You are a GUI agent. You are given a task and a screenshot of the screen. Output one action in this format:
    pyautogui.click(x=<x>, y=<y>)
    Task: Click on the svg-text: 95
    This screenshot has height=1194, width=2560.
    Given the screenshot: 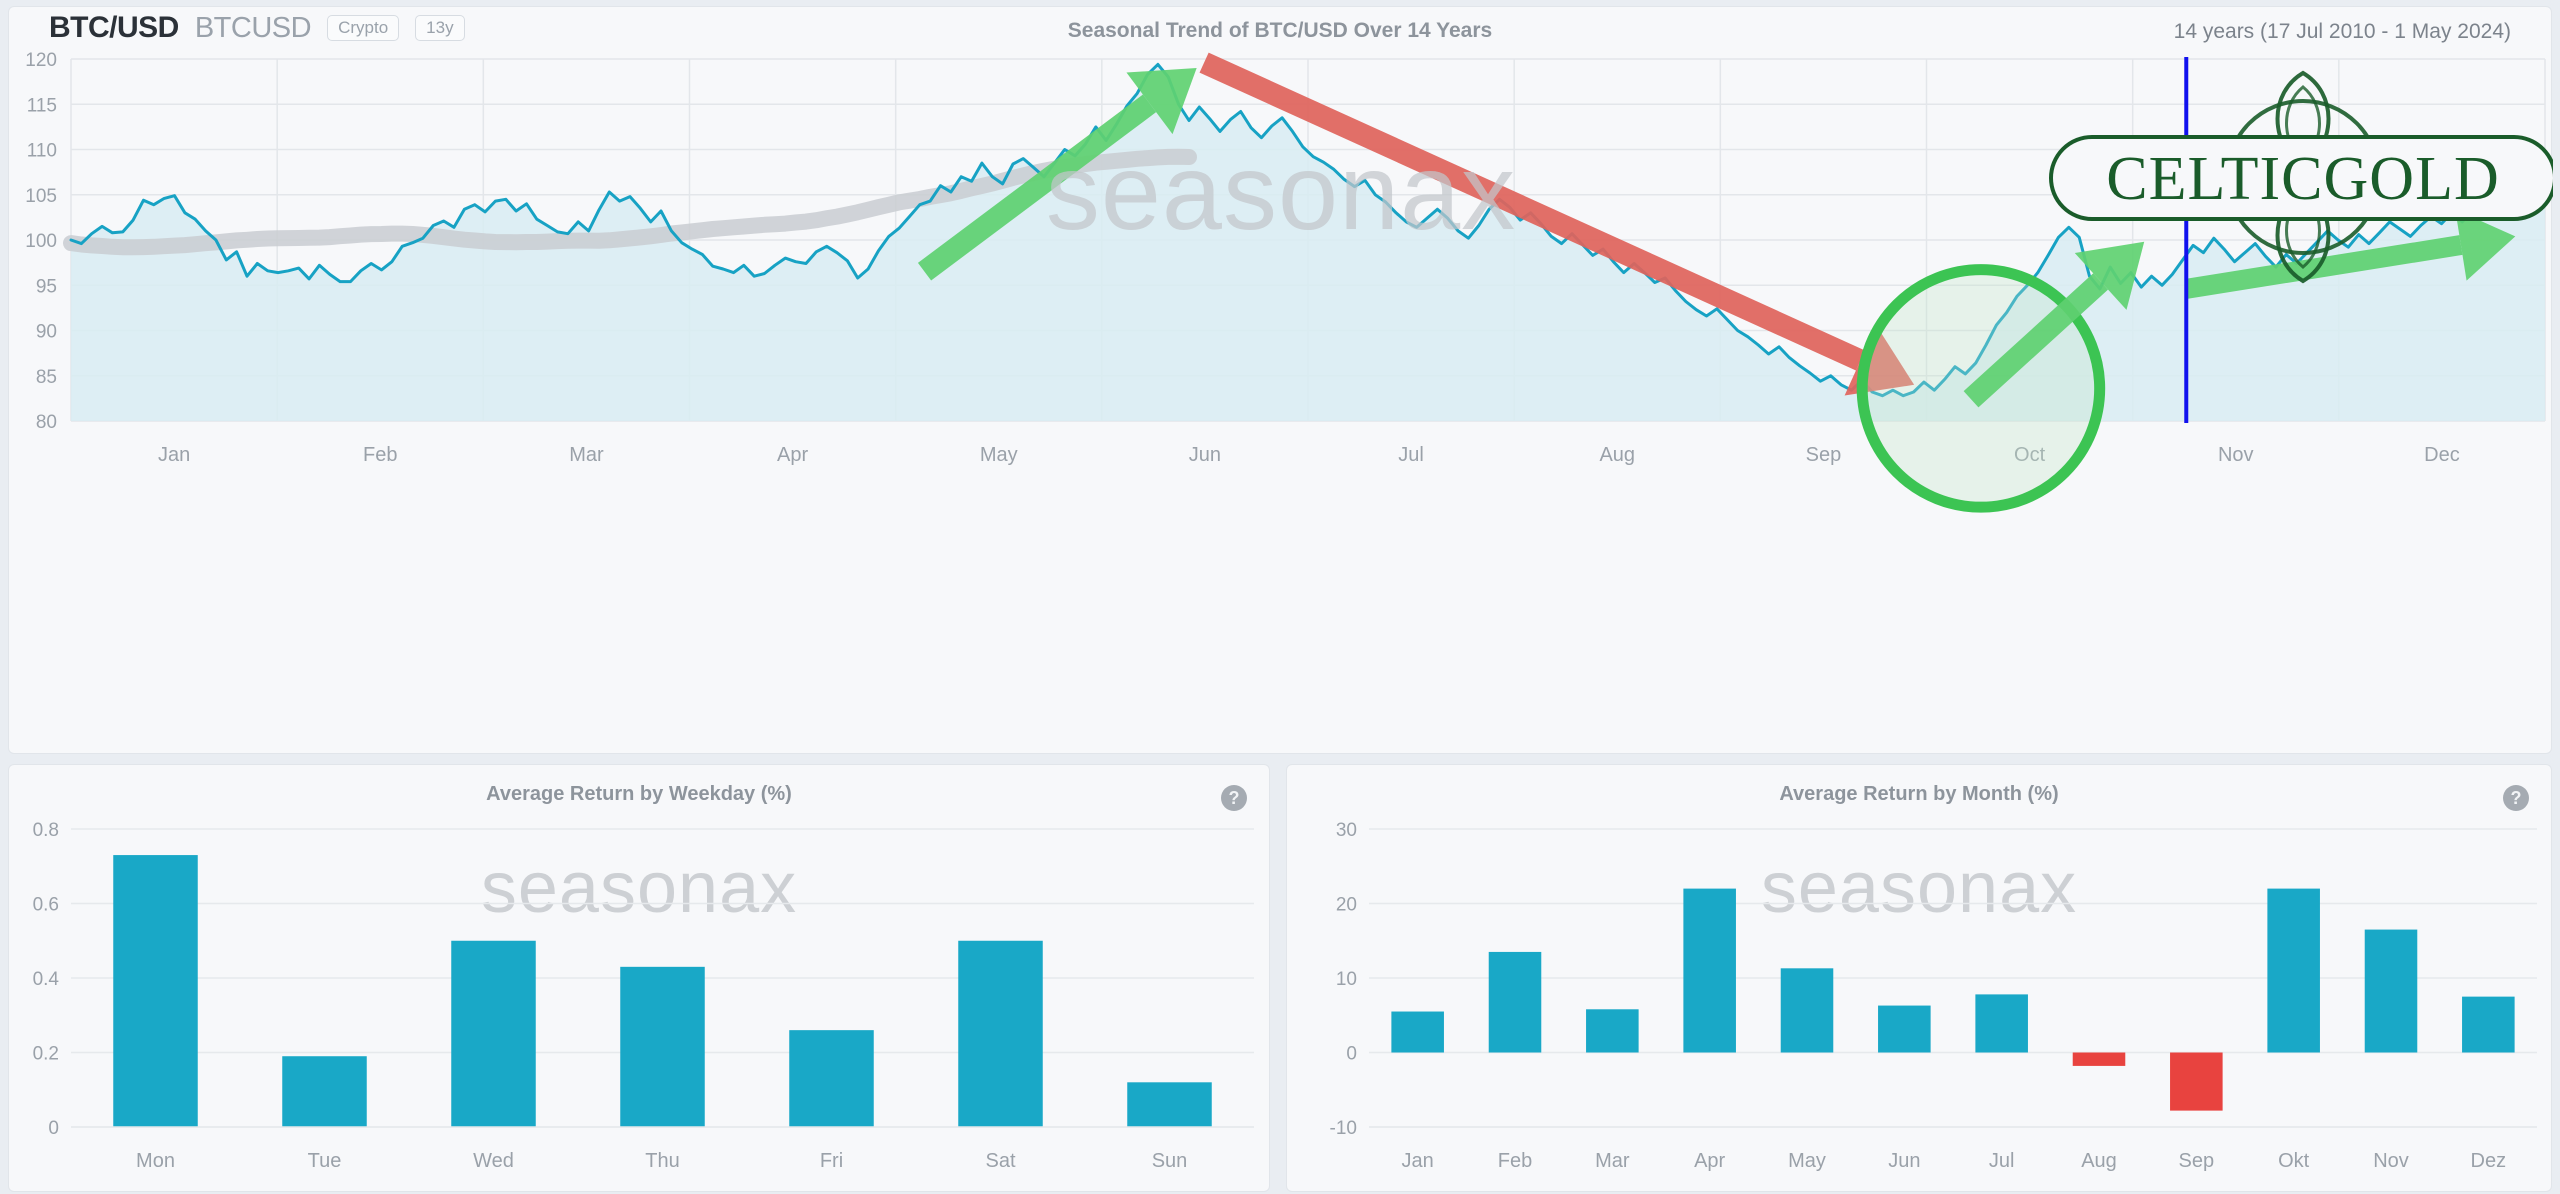 What is the action you would take?
    pyautogui.click(x=46, y=286)
    